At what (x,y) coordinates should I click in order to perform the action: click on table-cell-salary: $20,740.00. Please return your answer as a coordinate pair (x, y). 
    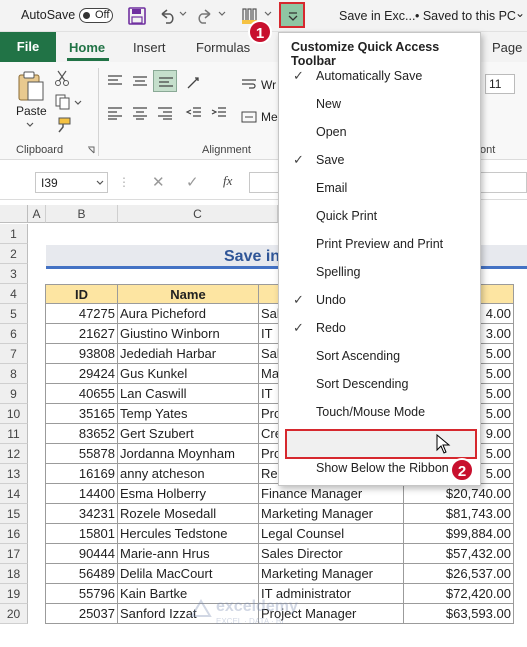
    Looking at the image, I should click on (459, 494).